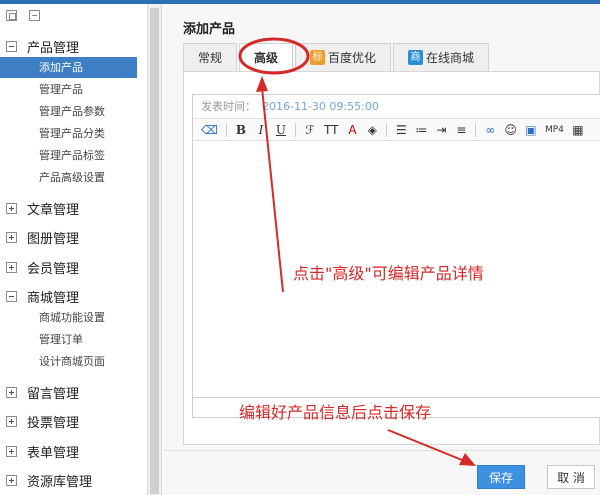  I want to click on sidebar-group-shop: 商城管理, so click(42, 296).